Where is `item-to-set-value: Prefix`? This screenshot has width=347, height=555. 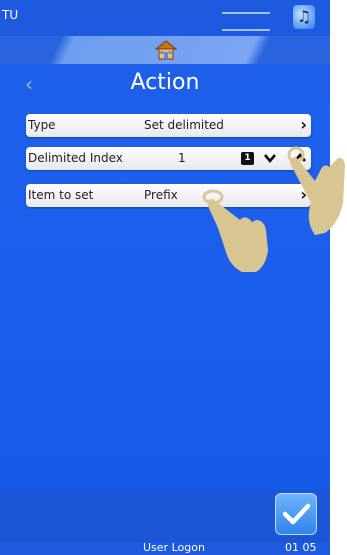
item-to-set-value: Prefix is located at coordinates (161, 195).